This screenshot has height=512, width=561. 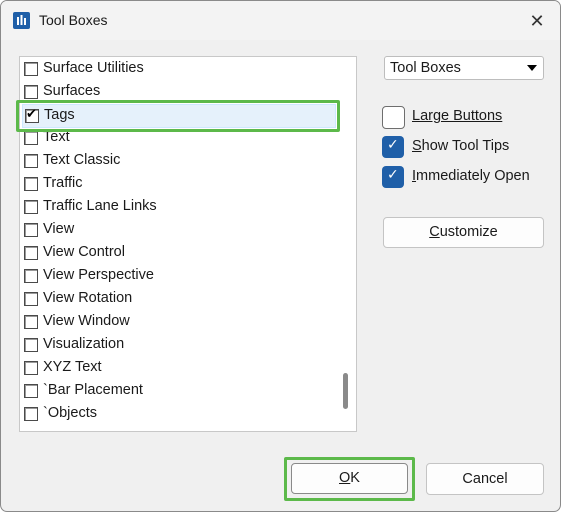 What do you see at coordinates (349, 478) in the screenshot?
I see `ok-button: OK` at bounding box center [349, 478].